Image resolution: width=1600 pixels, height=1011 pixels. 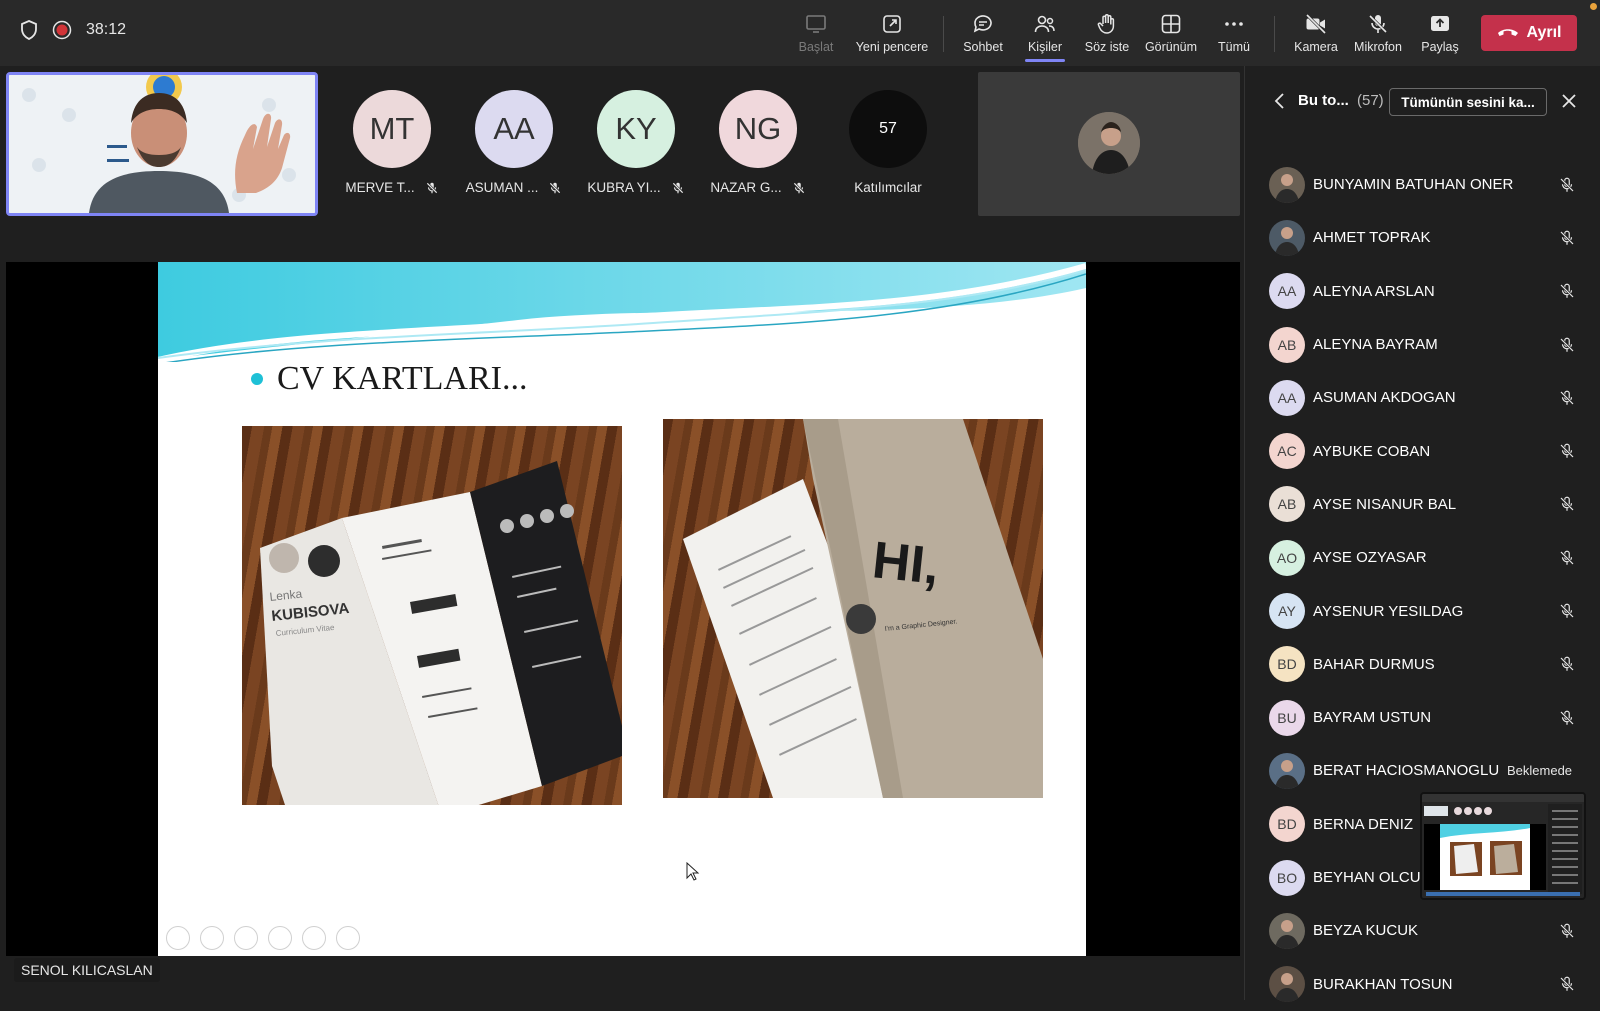 I want to click on people-list-item: BUNYAMIN BATUHAN ONER, so click(x=1422, y=184).